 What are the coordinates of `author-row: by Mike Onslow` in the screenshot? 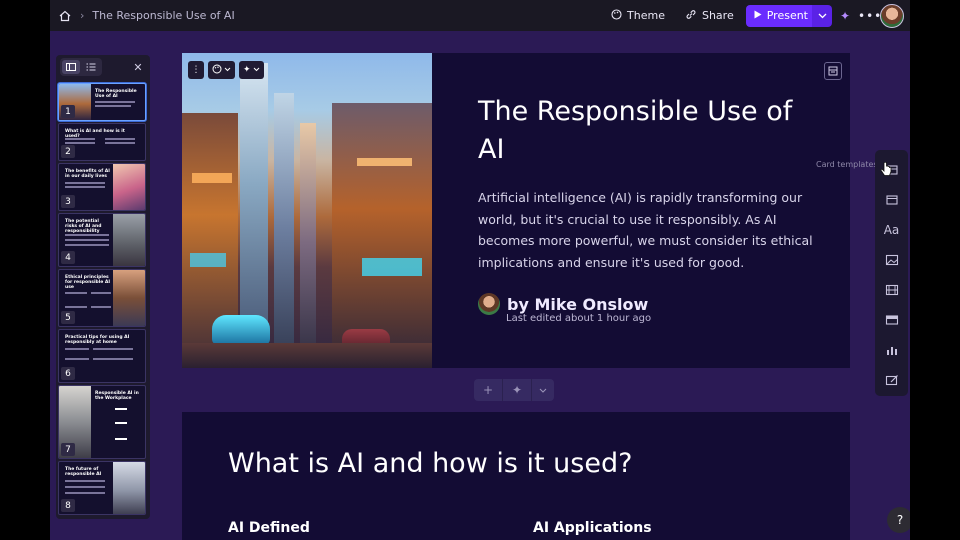 It's located at (648, 304).